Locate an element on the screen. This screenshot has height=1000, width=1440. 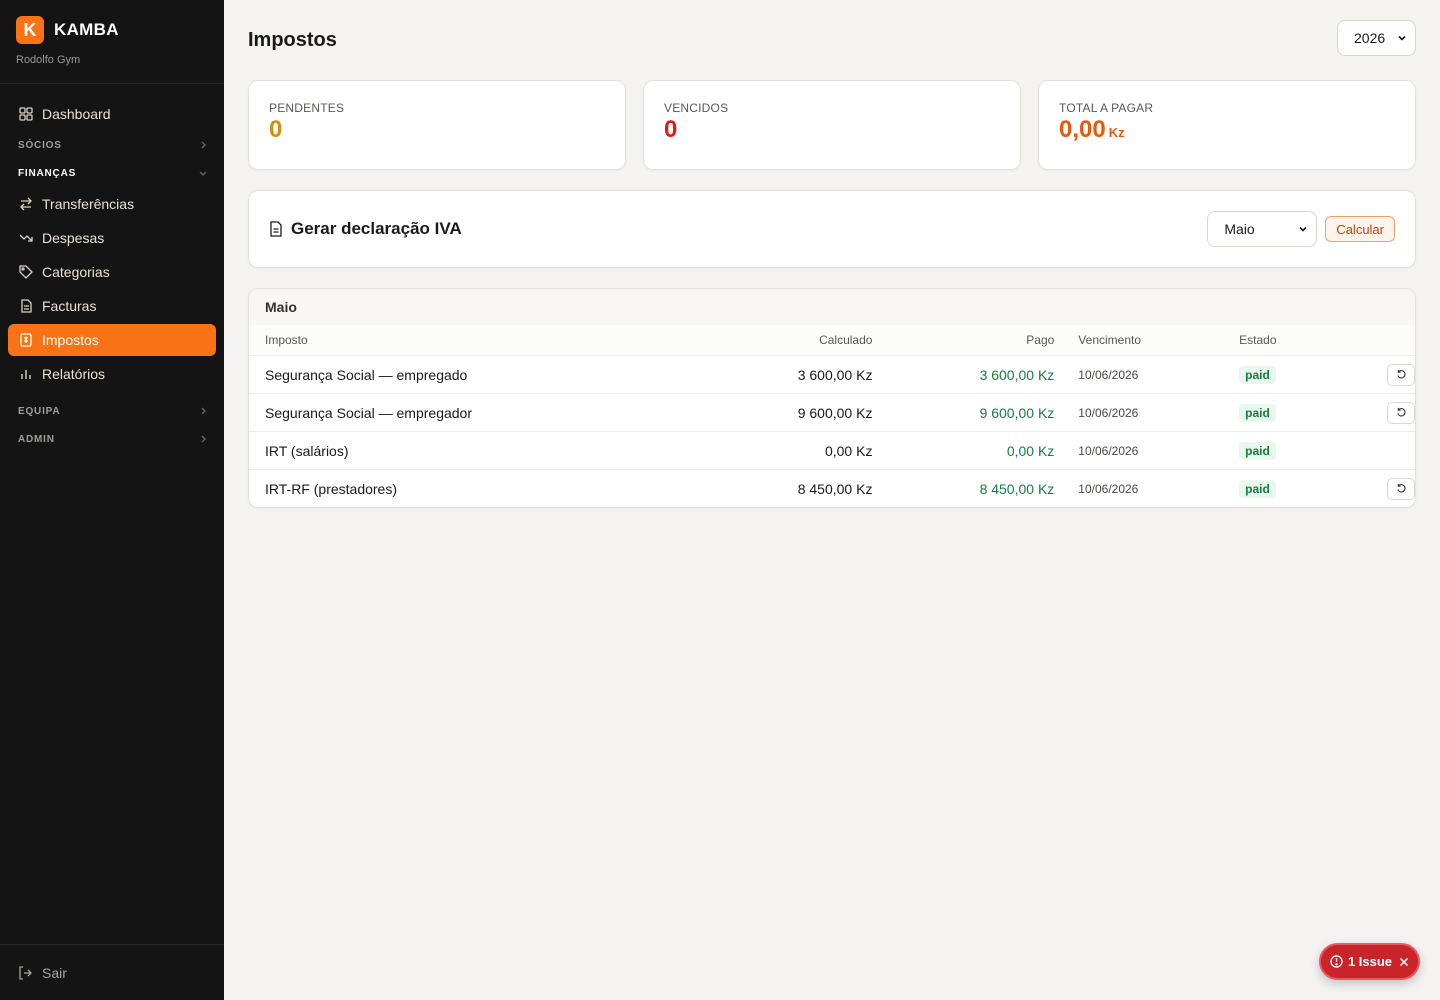
tax-calculated: 3 600,00 Kz is located at coordinates (835, 374).